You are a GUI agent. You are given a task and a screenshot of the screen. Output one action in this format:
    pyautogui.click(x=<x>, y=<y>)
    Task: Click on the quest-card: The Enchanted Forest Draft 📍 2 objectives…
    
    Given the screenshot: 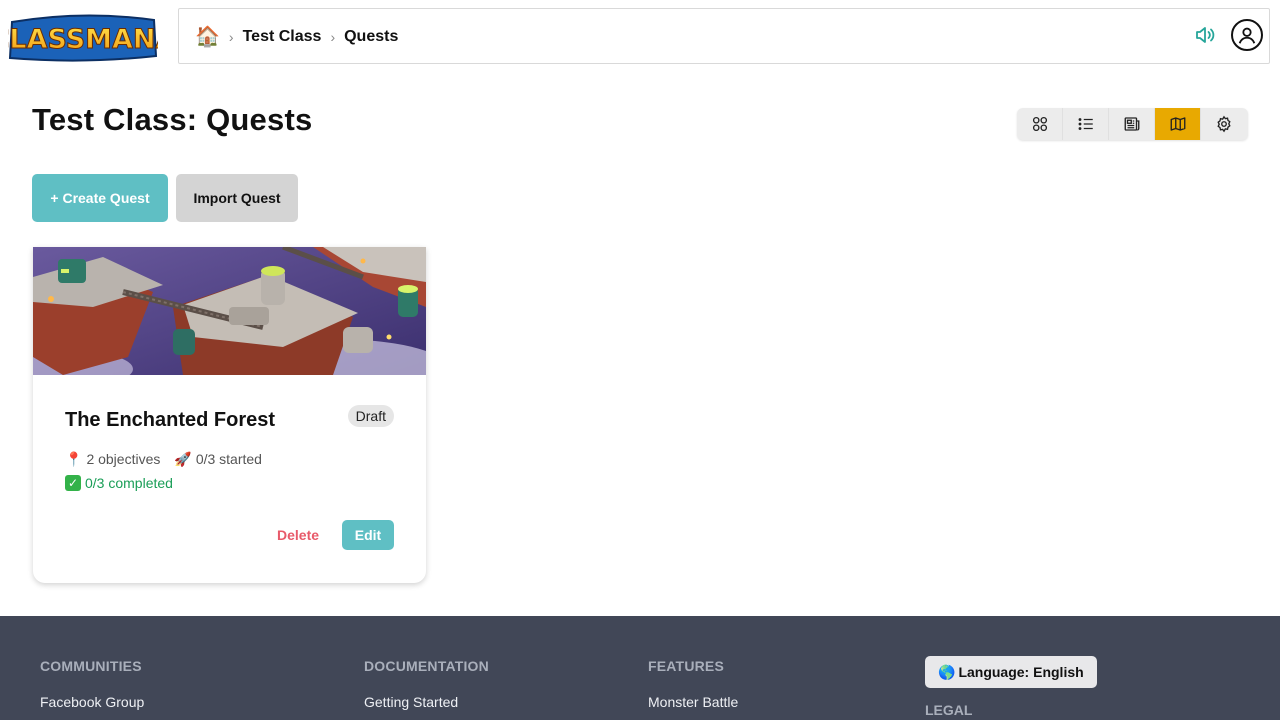 What is the action you would take?
    pyautogui.click(x=229, y=415)
    